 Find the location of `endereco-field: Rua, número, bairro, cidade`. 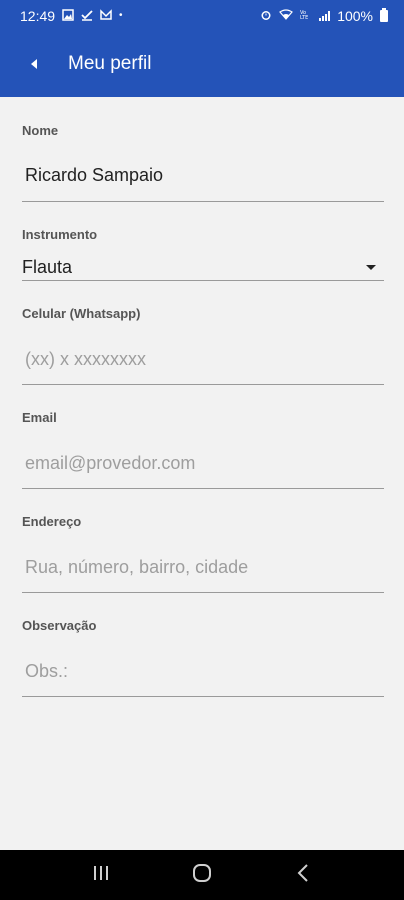

endereco-field: Rua, número, bairro, cidade is located at coordinates (136, 567).